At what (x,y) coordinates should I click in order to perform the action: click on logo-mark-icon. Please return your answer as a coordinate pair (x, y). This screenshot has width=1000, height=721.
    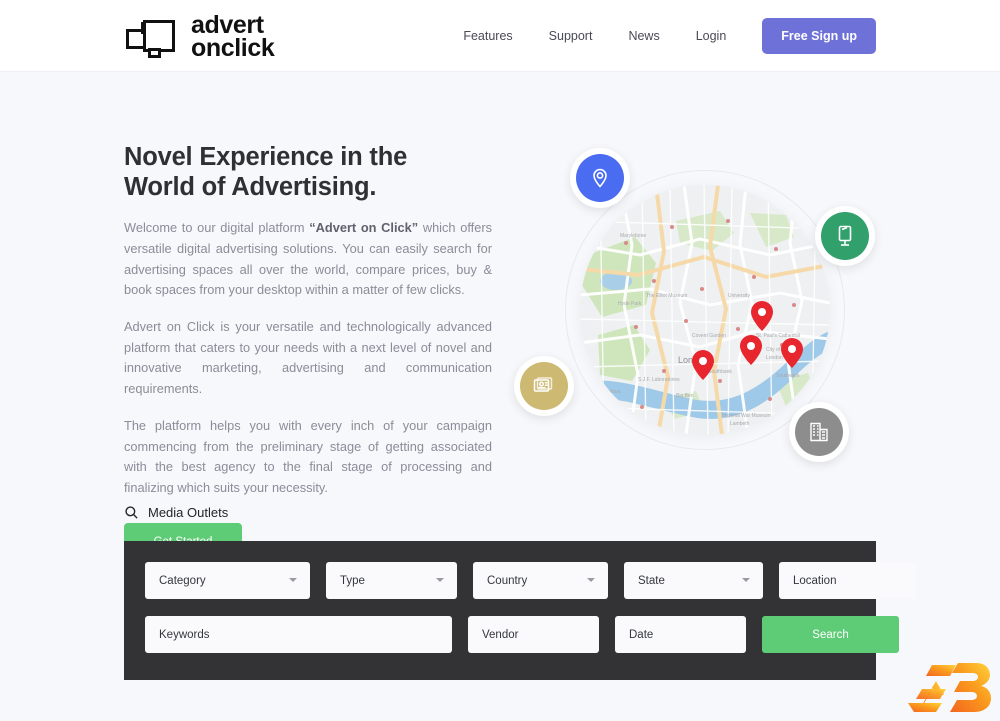
    Looking at the image, I should click on (152, 37).